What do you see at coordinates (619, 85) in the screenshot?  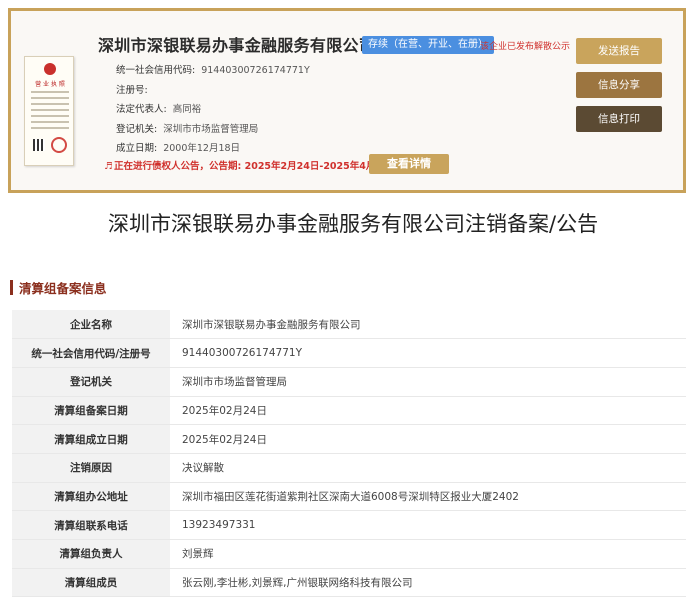 I see `share-info-button: 信息分享` at bounding box center [619, 85].